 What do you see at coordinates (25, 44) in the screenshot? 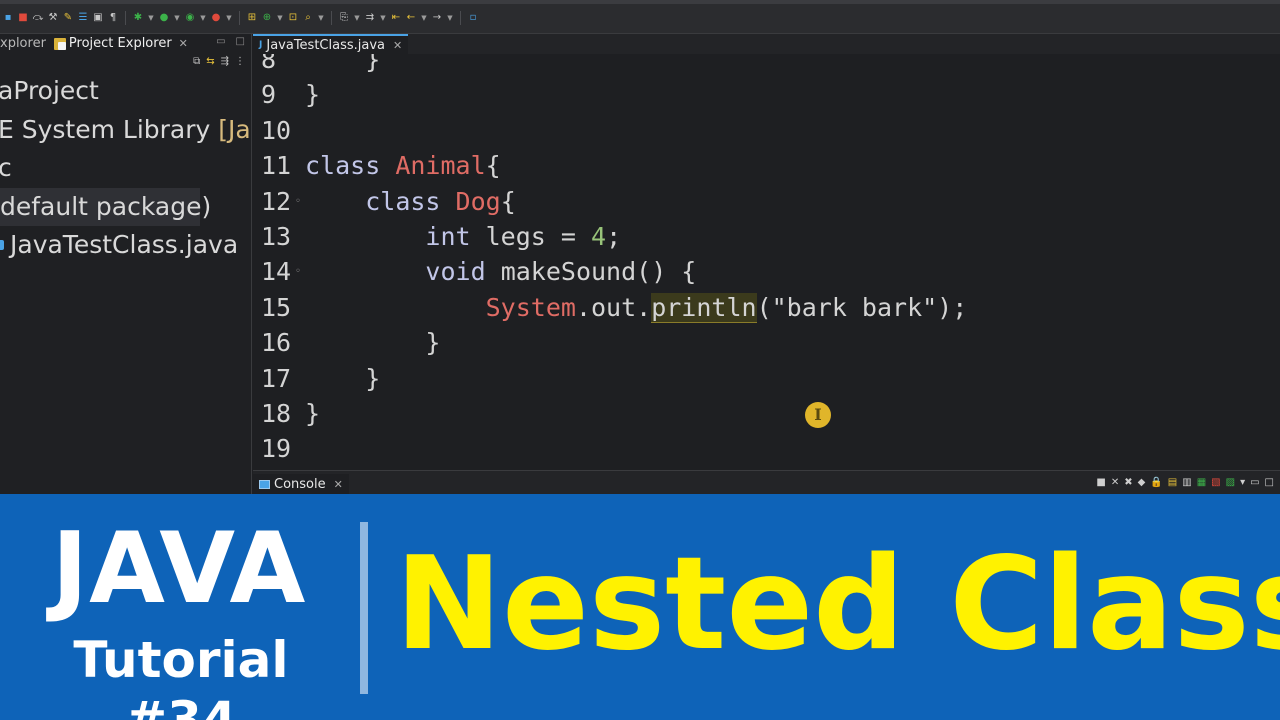
I see `tab-package-explorer: xplorer` at bounding box center [25, 44].